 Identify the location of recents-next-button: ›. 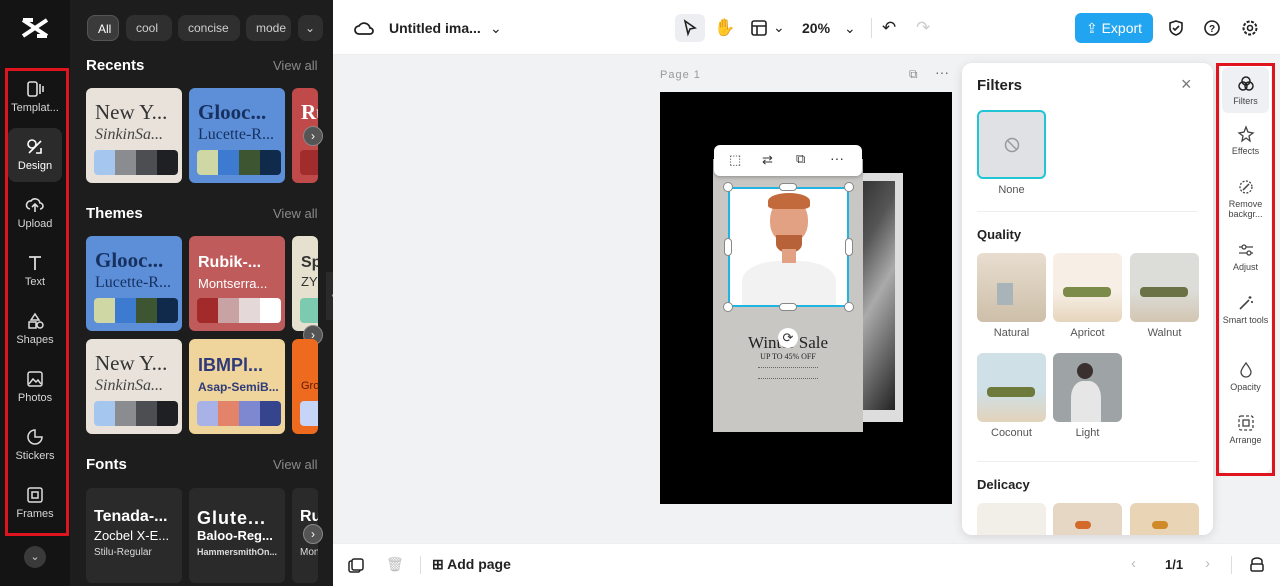
(313, 136).